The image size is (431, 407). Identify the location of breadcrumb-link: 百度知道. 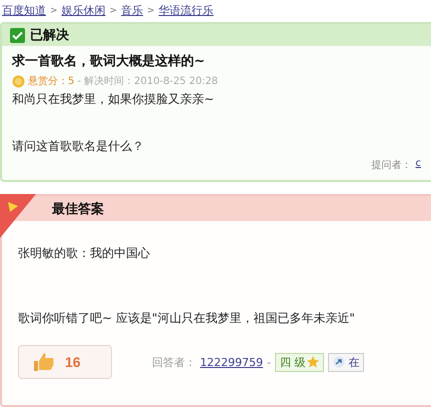
(24, 10).